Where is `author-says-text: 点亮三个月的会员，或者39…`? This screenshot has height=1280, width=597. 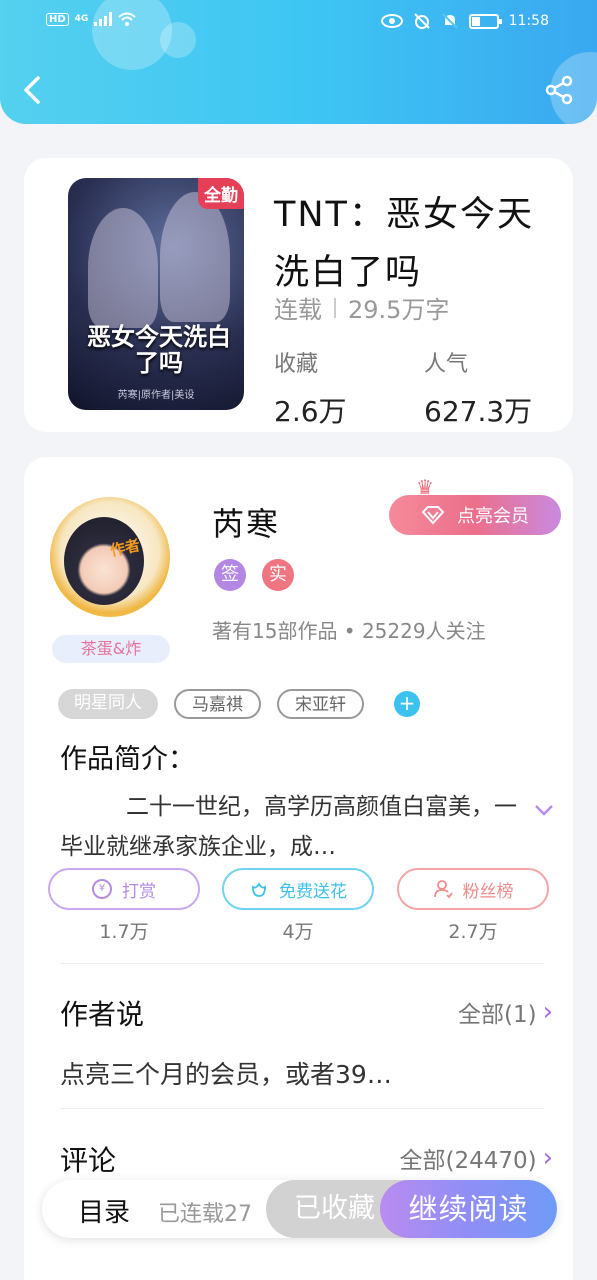 author-says-text: 点亮三个月的会员，或者39… is located at coordinates (226, 1073).